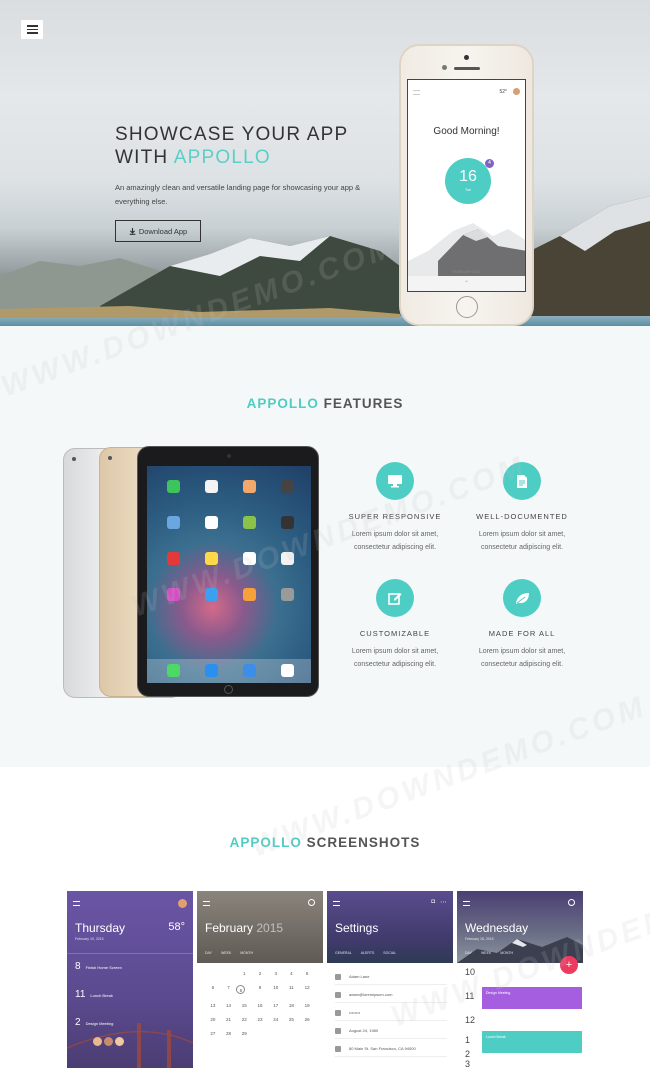  I want to click on hero-title-with: WITH, so click(144, 157).